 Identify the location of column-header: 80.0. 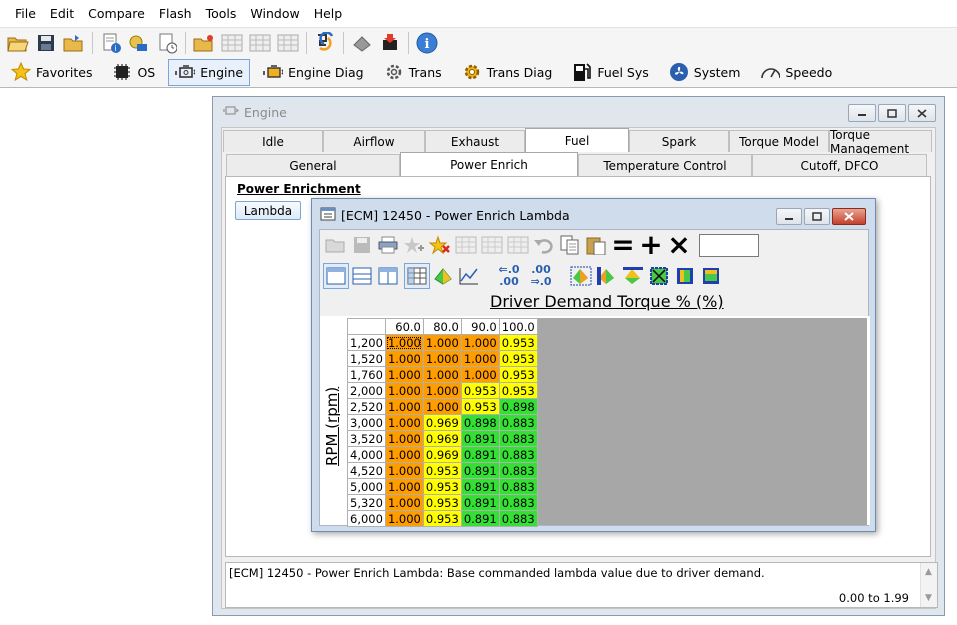
(442, 326).